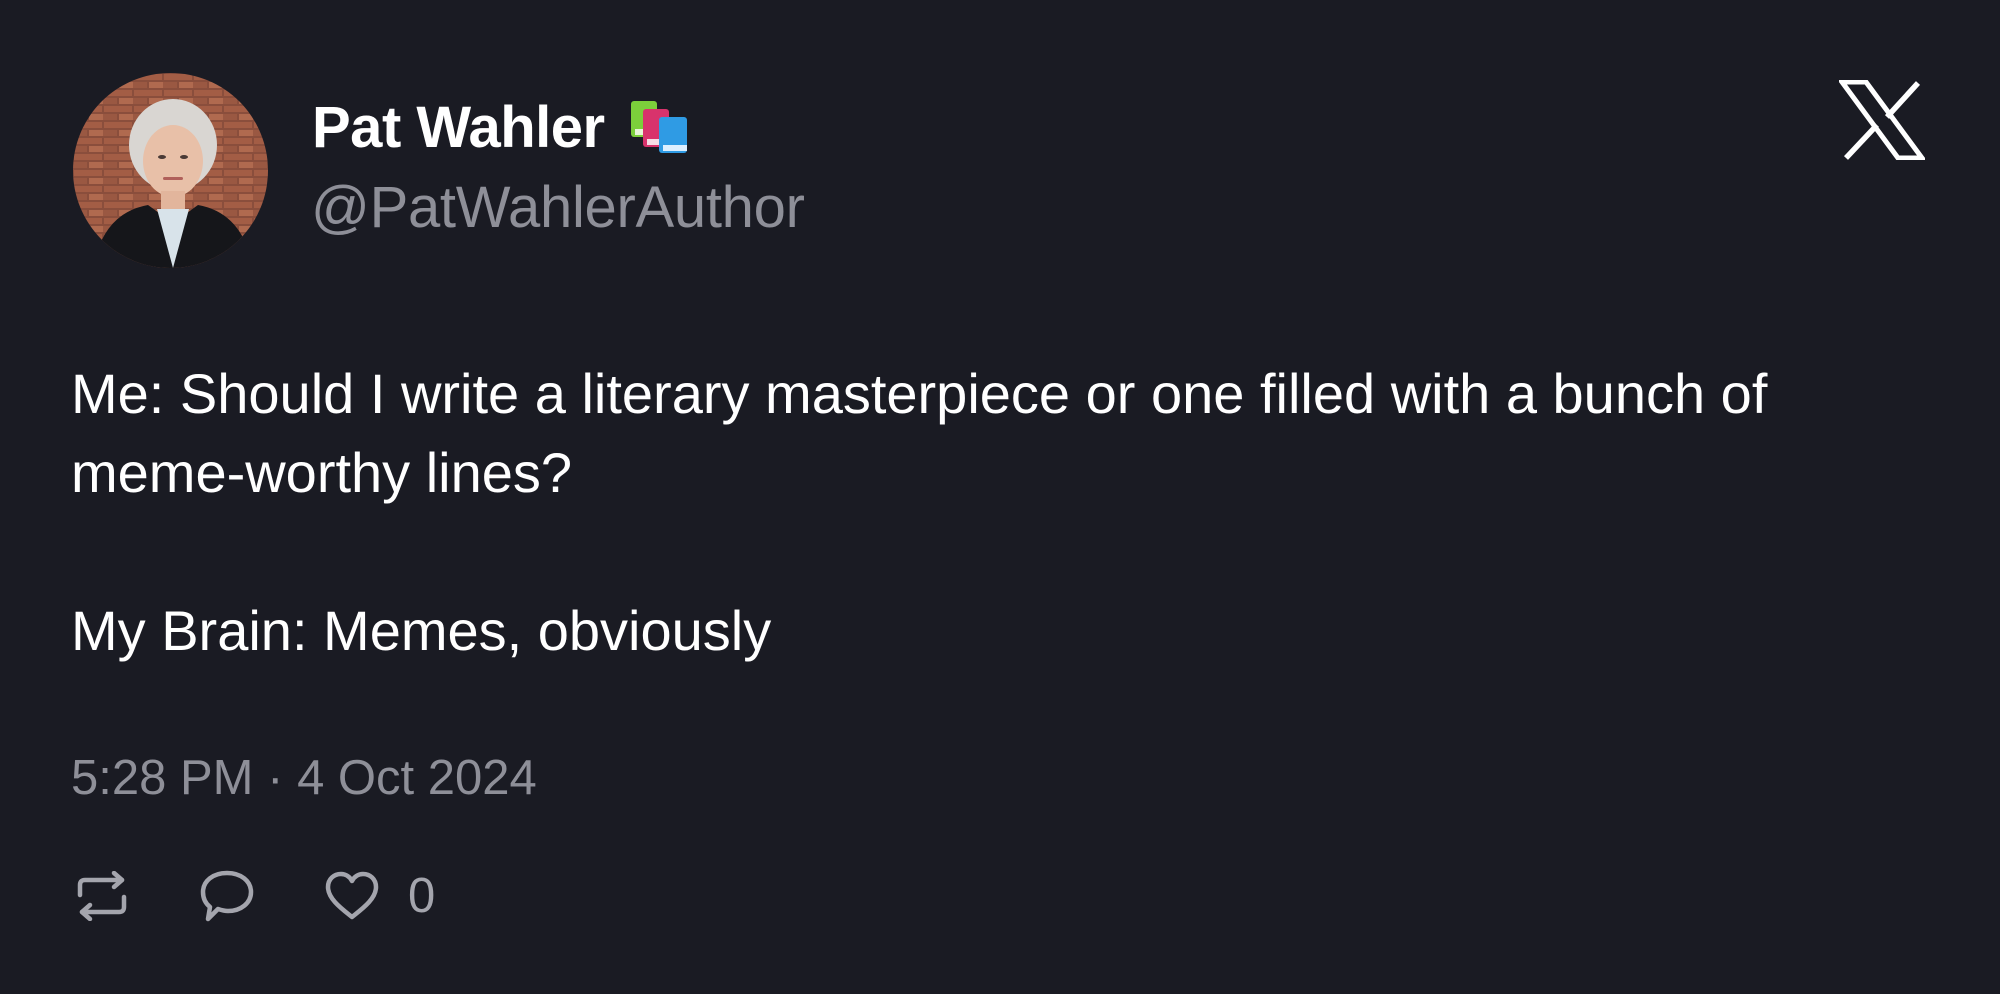  What do you see at coordinates (1882, 120) in the screenshot?
I see `x-logo-icon` at bounding box center [1882, 120].